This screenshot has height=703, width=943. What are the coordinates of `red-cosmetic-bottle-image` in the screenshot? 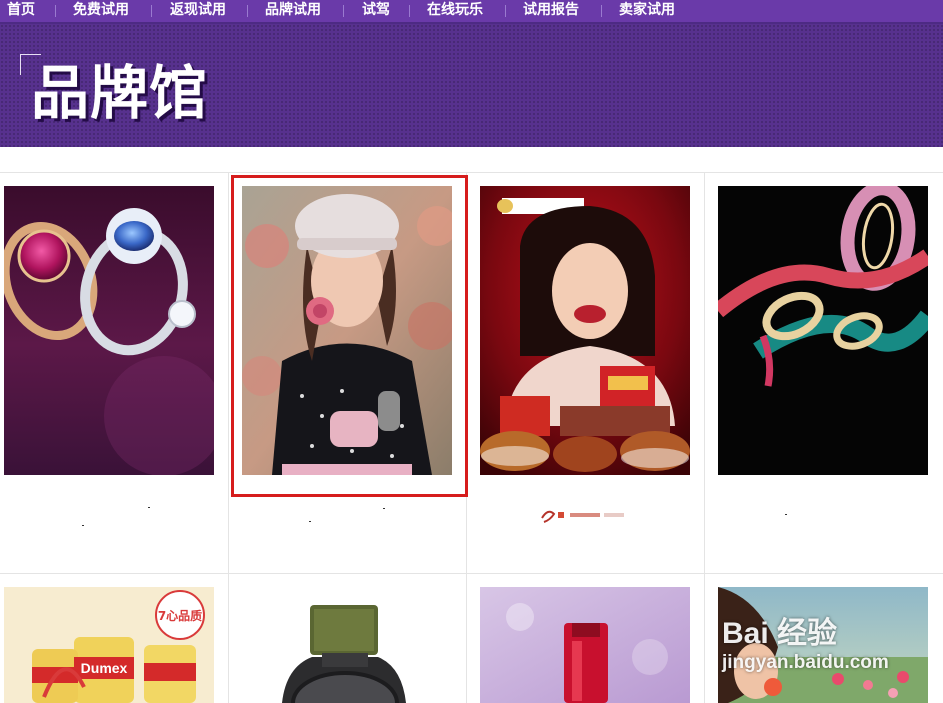 It's located at (585, 645).